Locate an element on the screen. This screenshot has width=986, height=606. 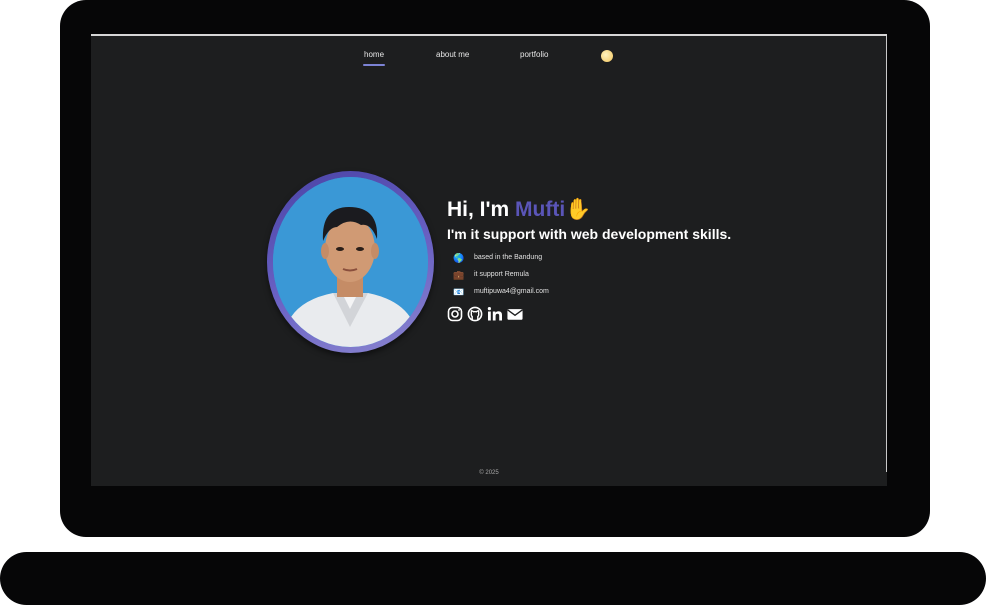
info-text: muftipuwa4@gmail.com is located at coordinates (511, 291).